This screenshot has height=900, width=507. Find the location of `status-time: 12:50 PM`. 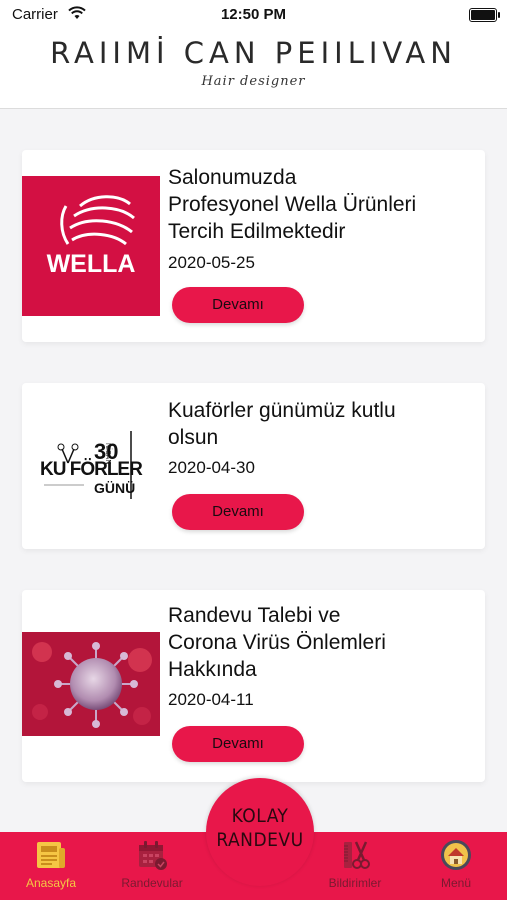

status-time: 12:50 PM is located at coordinates (253, 14).